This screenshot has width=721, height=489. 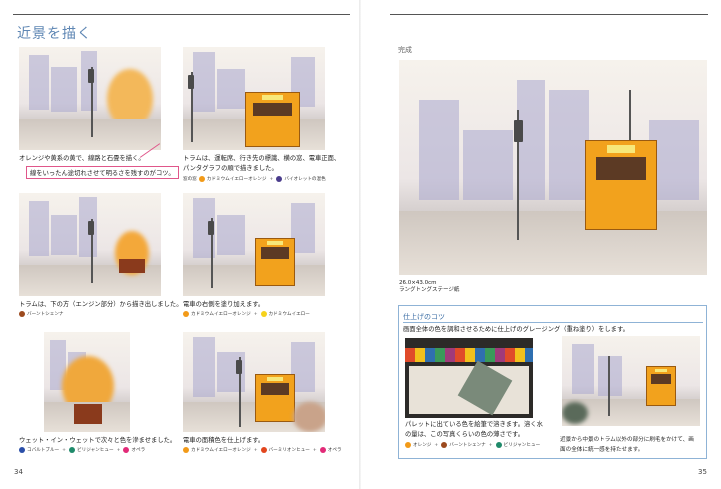 What do you see at coordinates (224, 304) in the screenshot?
I see `step4-caption: 電車の右側を塗り加えます。` at bounding box center [224, 304].